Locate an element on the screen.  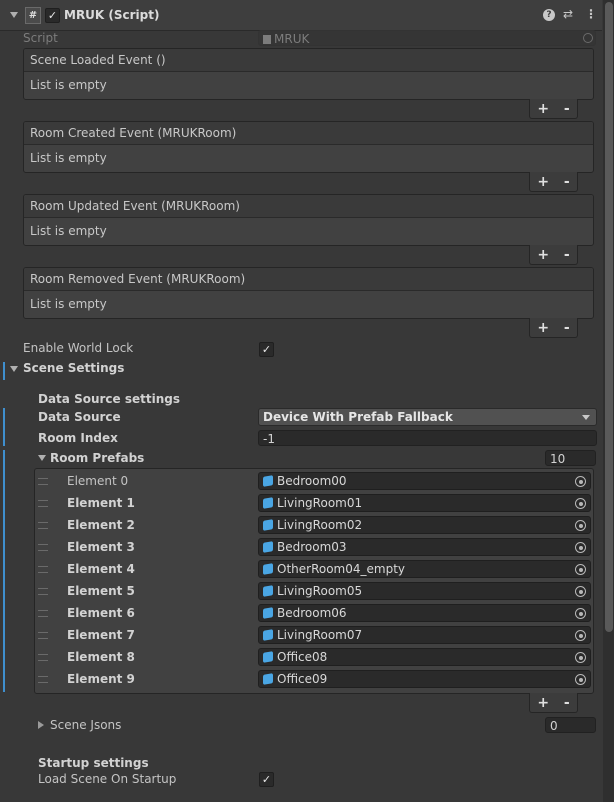
enable-world-lock-checkbox: ✓ is located at coordinates (266, 349).